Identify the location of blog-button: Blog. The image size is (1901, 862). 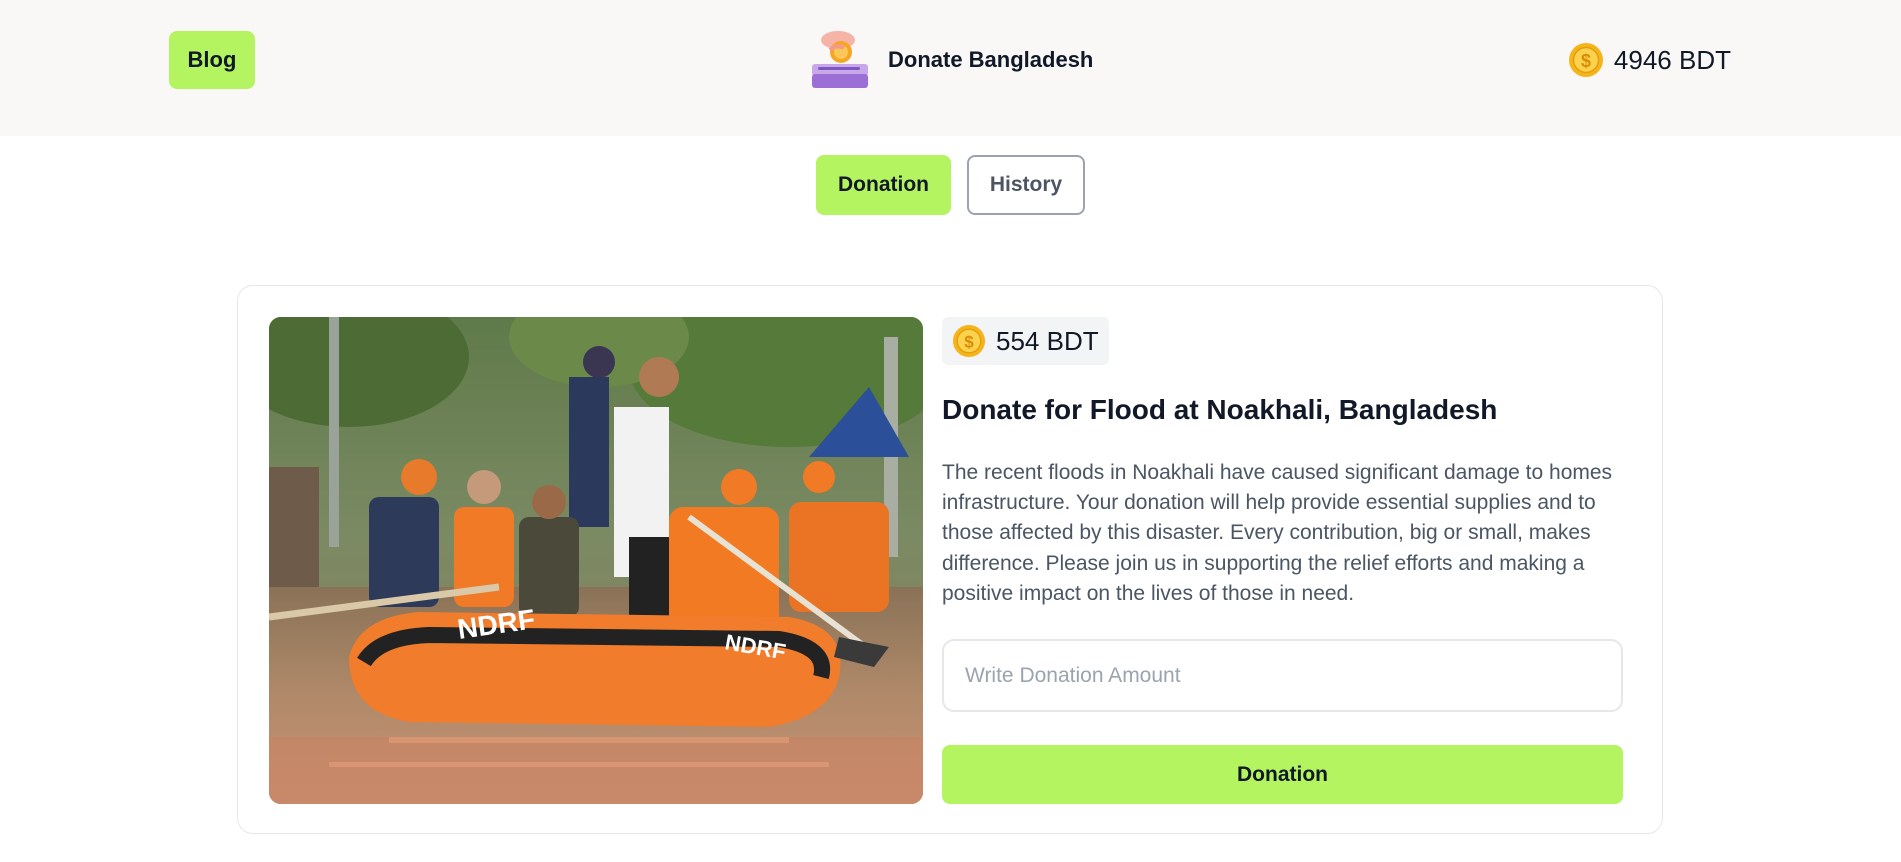
(212, 60).